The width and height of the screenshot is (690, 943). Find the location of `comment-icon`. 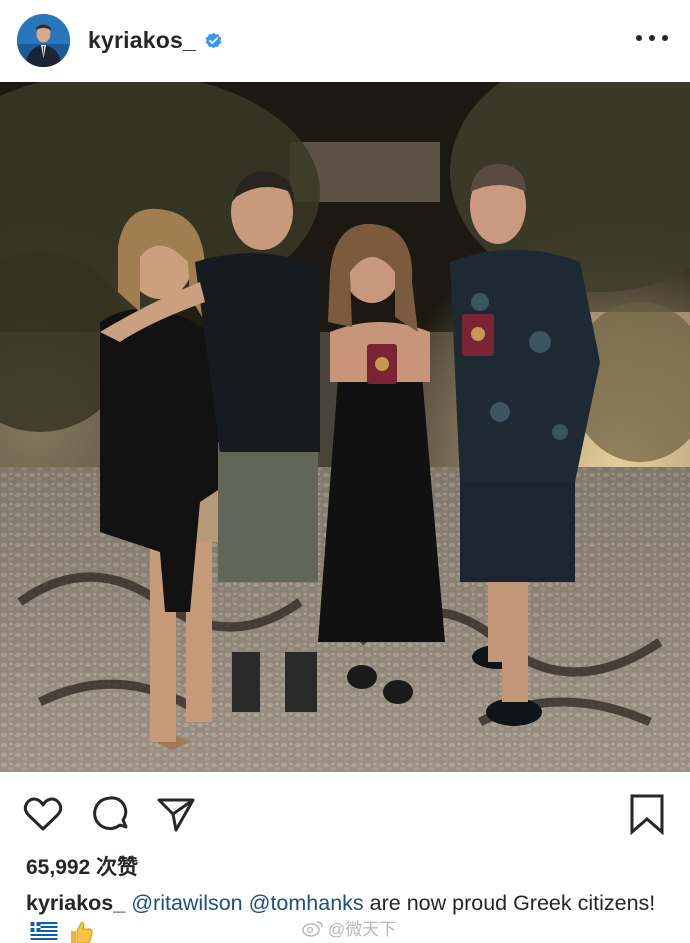

comment-icon is located at coordinates (111, 814).